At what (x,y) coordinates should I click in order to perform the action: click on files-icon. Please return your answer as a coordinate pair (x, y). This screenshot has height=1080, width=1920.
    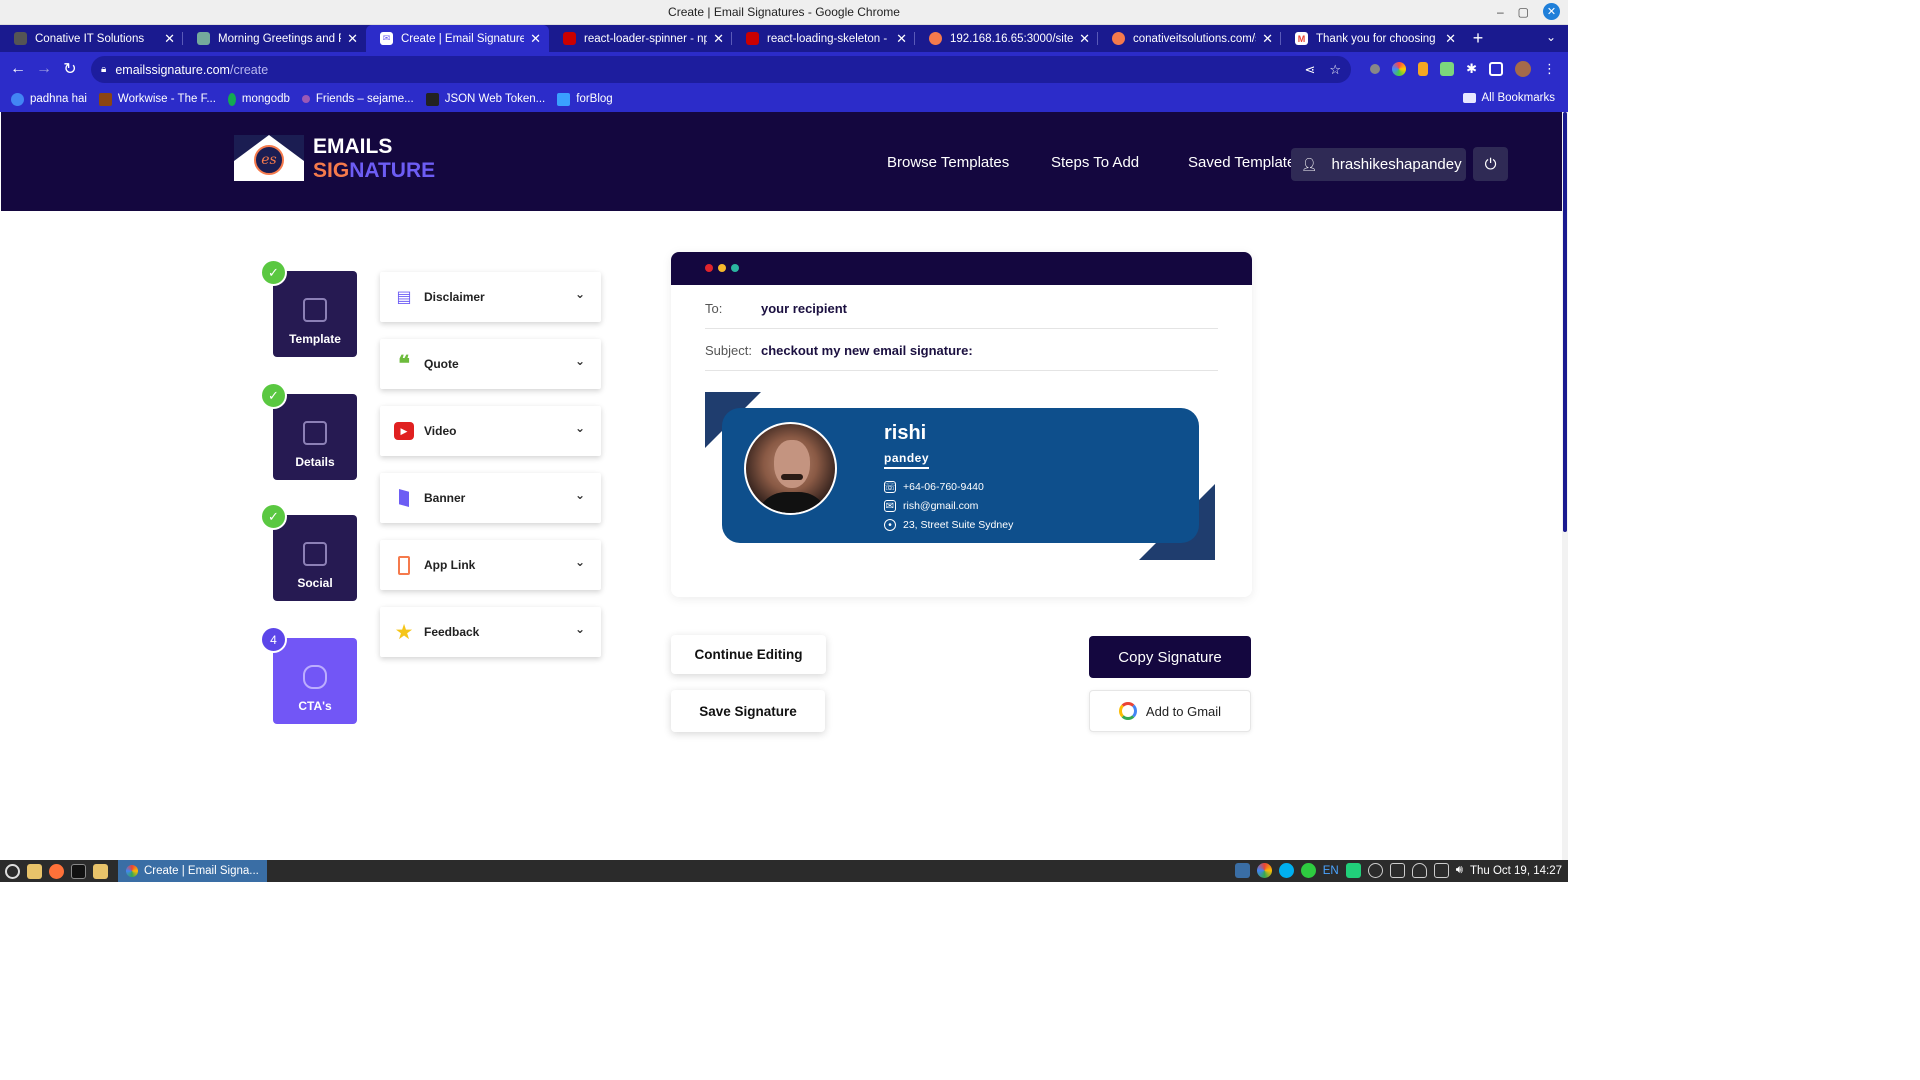
    Looking at the image, I should click on (34, 871).